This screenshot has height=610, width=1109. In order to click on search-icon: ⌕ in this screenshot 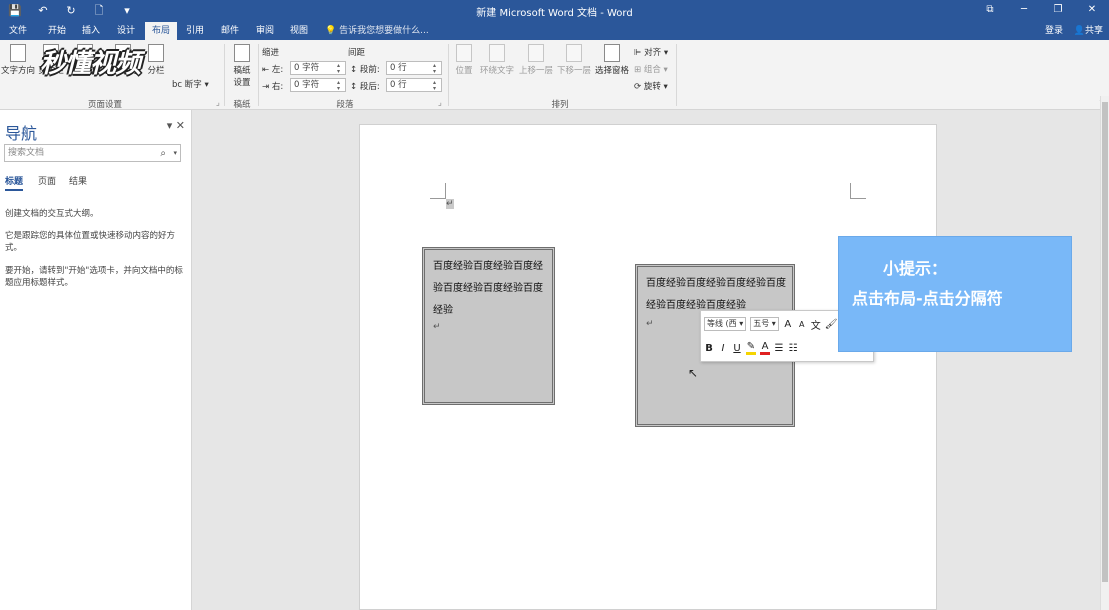, I will do `click(163, 154)`.